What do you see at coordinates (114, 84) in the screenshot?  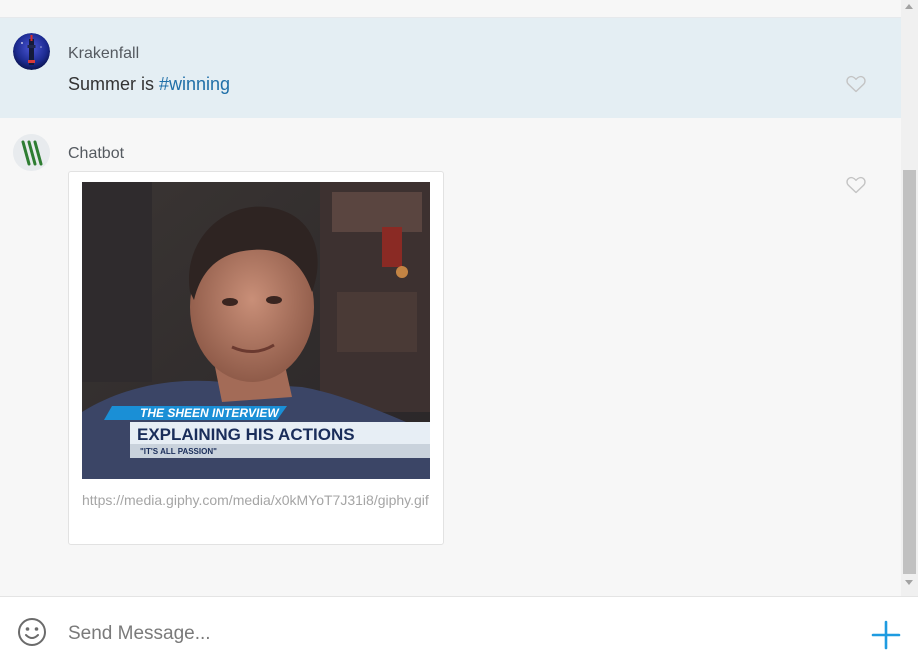 I see `message-text-plain: Summer is` at bounding box center [114, 84].